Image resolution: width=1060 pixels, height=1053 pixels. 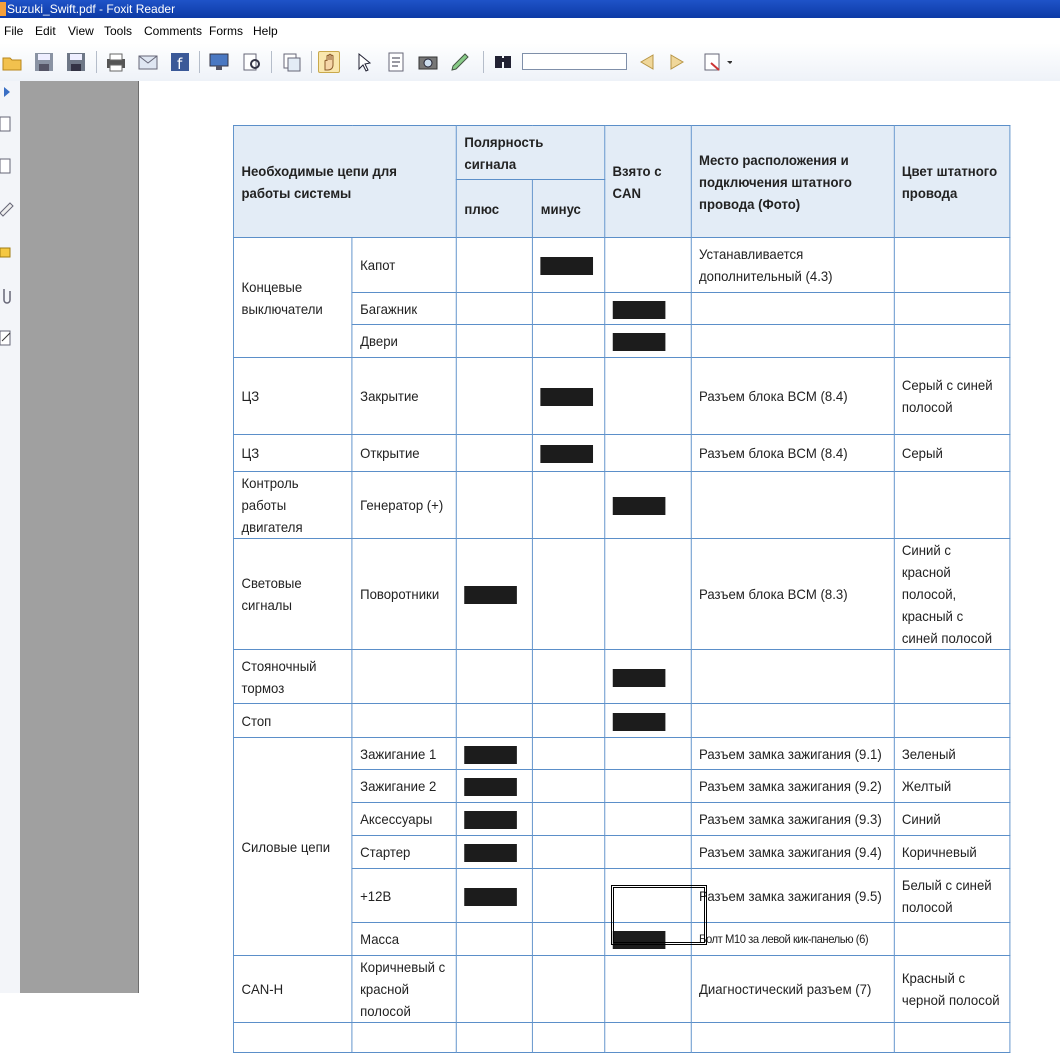 What do you see at coordinates (45, 31) in the screenshot?
I see `menu-edit: Edit` at bounding box center [45, 31].